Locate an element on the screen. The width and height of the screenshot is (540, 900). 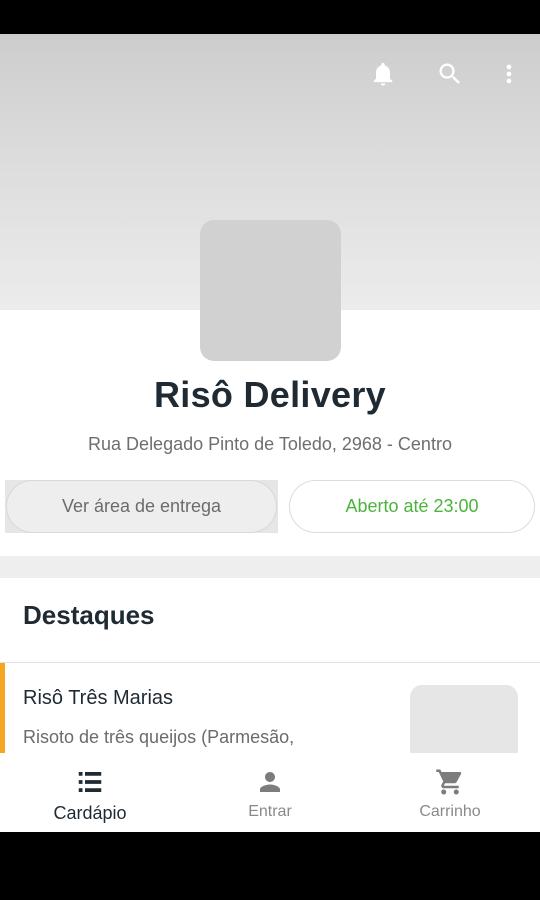
bottom-navigation: Cardápio Entrar Carrinho is located at coordinates (270, 792).